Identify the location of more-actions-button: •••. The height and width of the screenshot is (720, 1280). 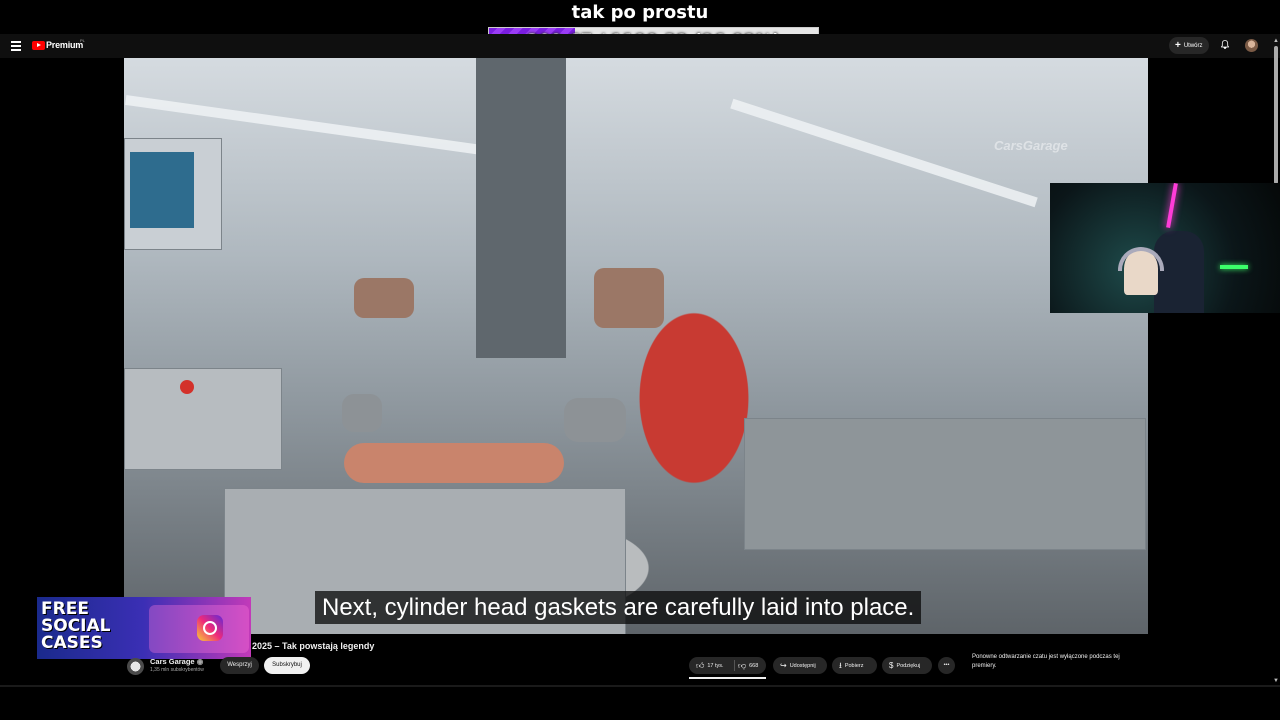
(946, 665).